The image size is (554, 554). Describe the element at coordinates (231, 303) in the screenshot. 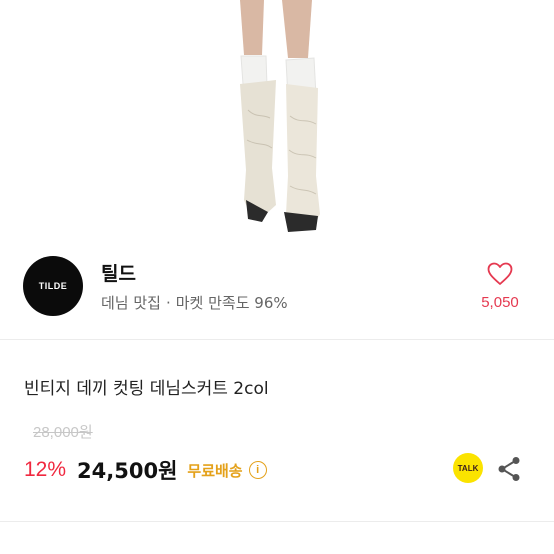

I see `store-rating: 마켓 만족도 96%` at that location.